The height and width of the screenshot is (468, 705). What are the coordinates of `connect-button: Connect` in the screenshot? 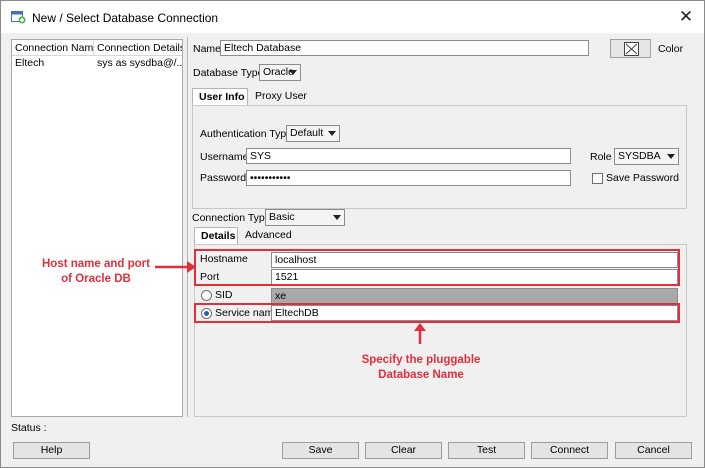 It's located at (569, 450).